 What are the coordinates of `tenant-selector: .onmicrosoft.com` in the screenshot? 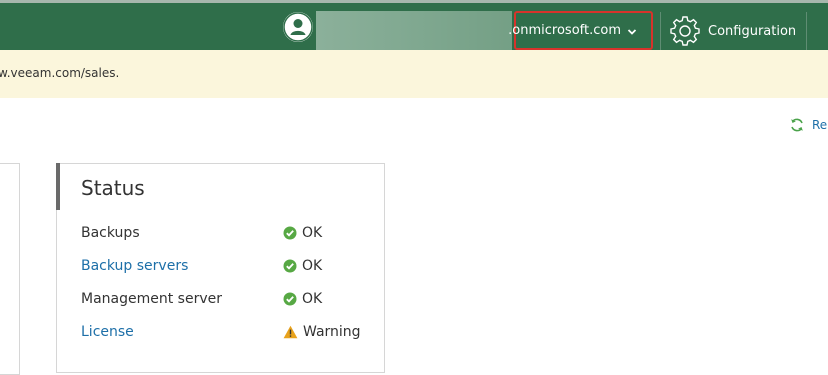 It's located at (580, 30).